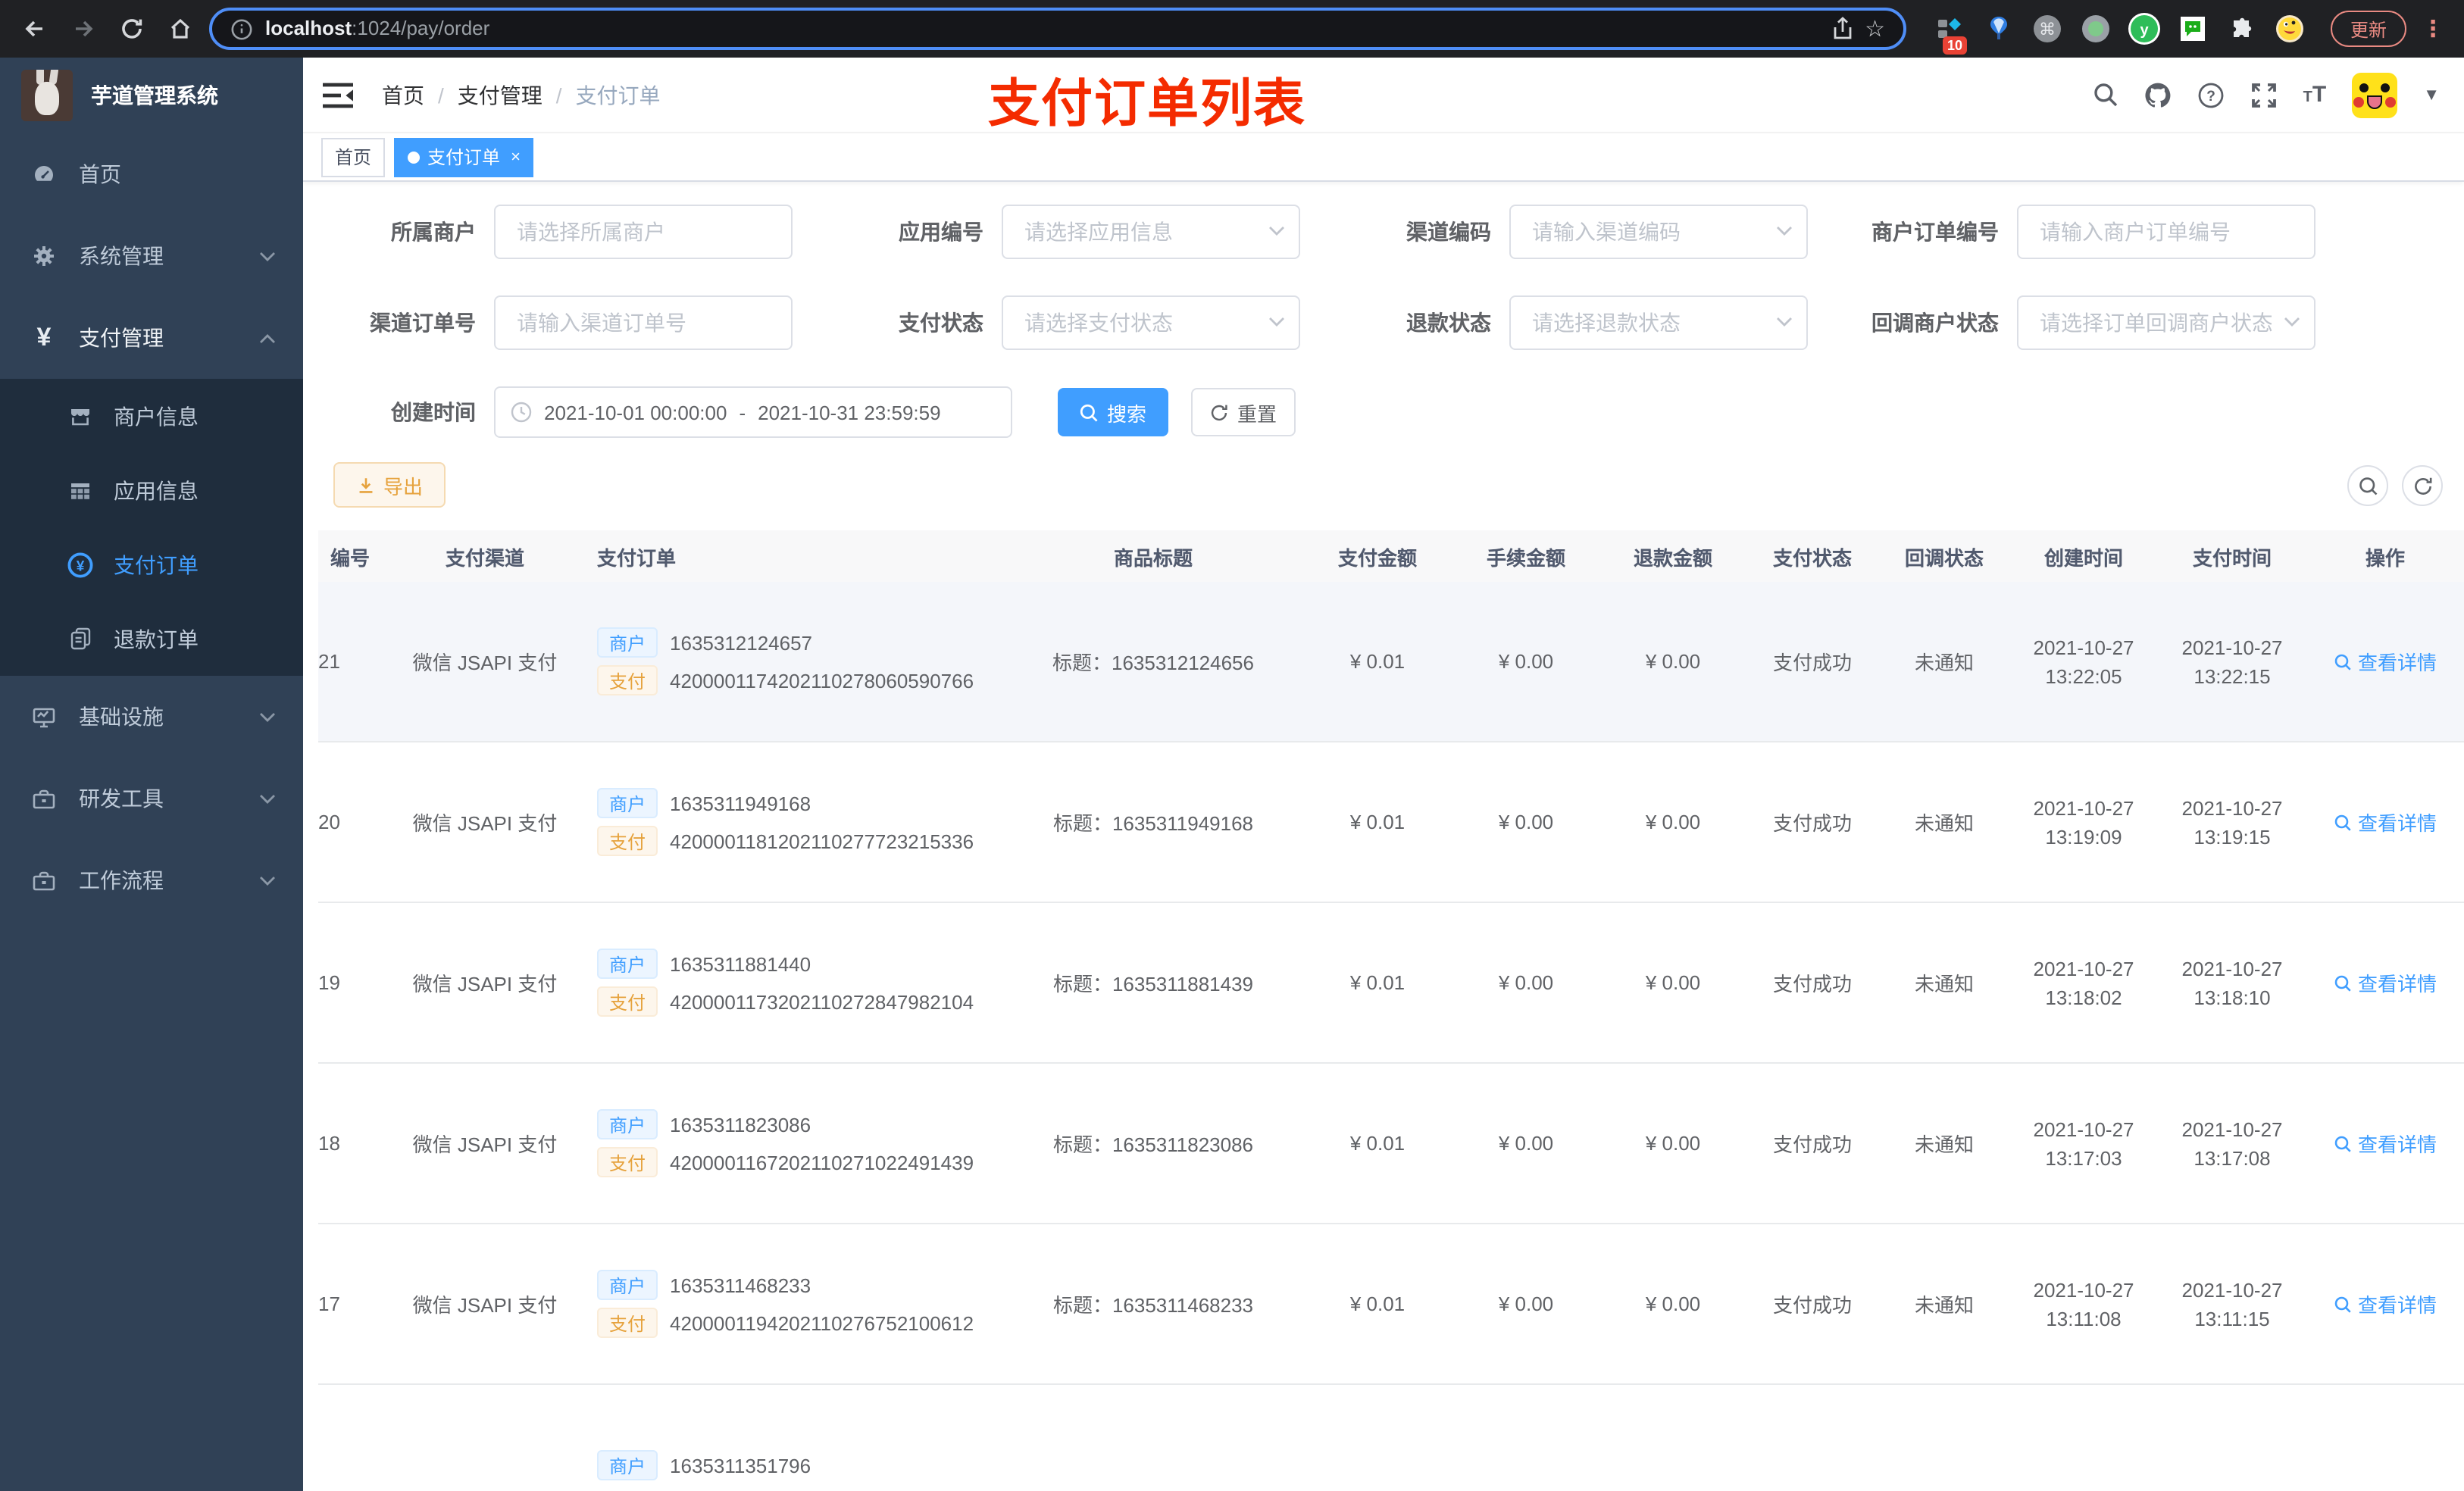 This screenshot has width=2464, height=1491. I want to click on tag-pay-order: 支付订单 ×, so click(464, 157).